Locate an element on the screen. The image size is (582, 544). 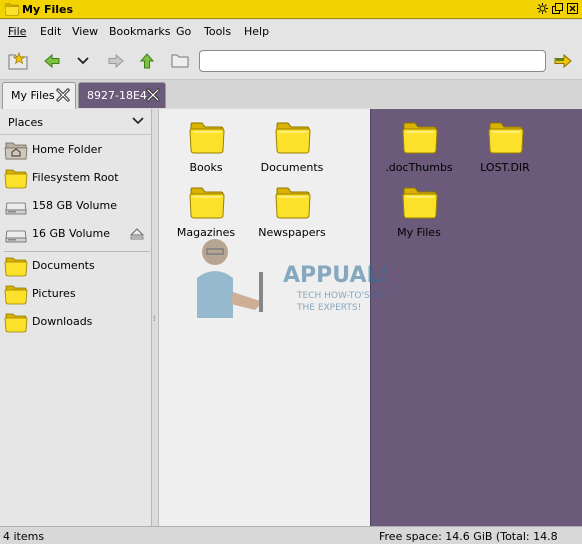
home-folder-icon is located at coordinates (16, 151).